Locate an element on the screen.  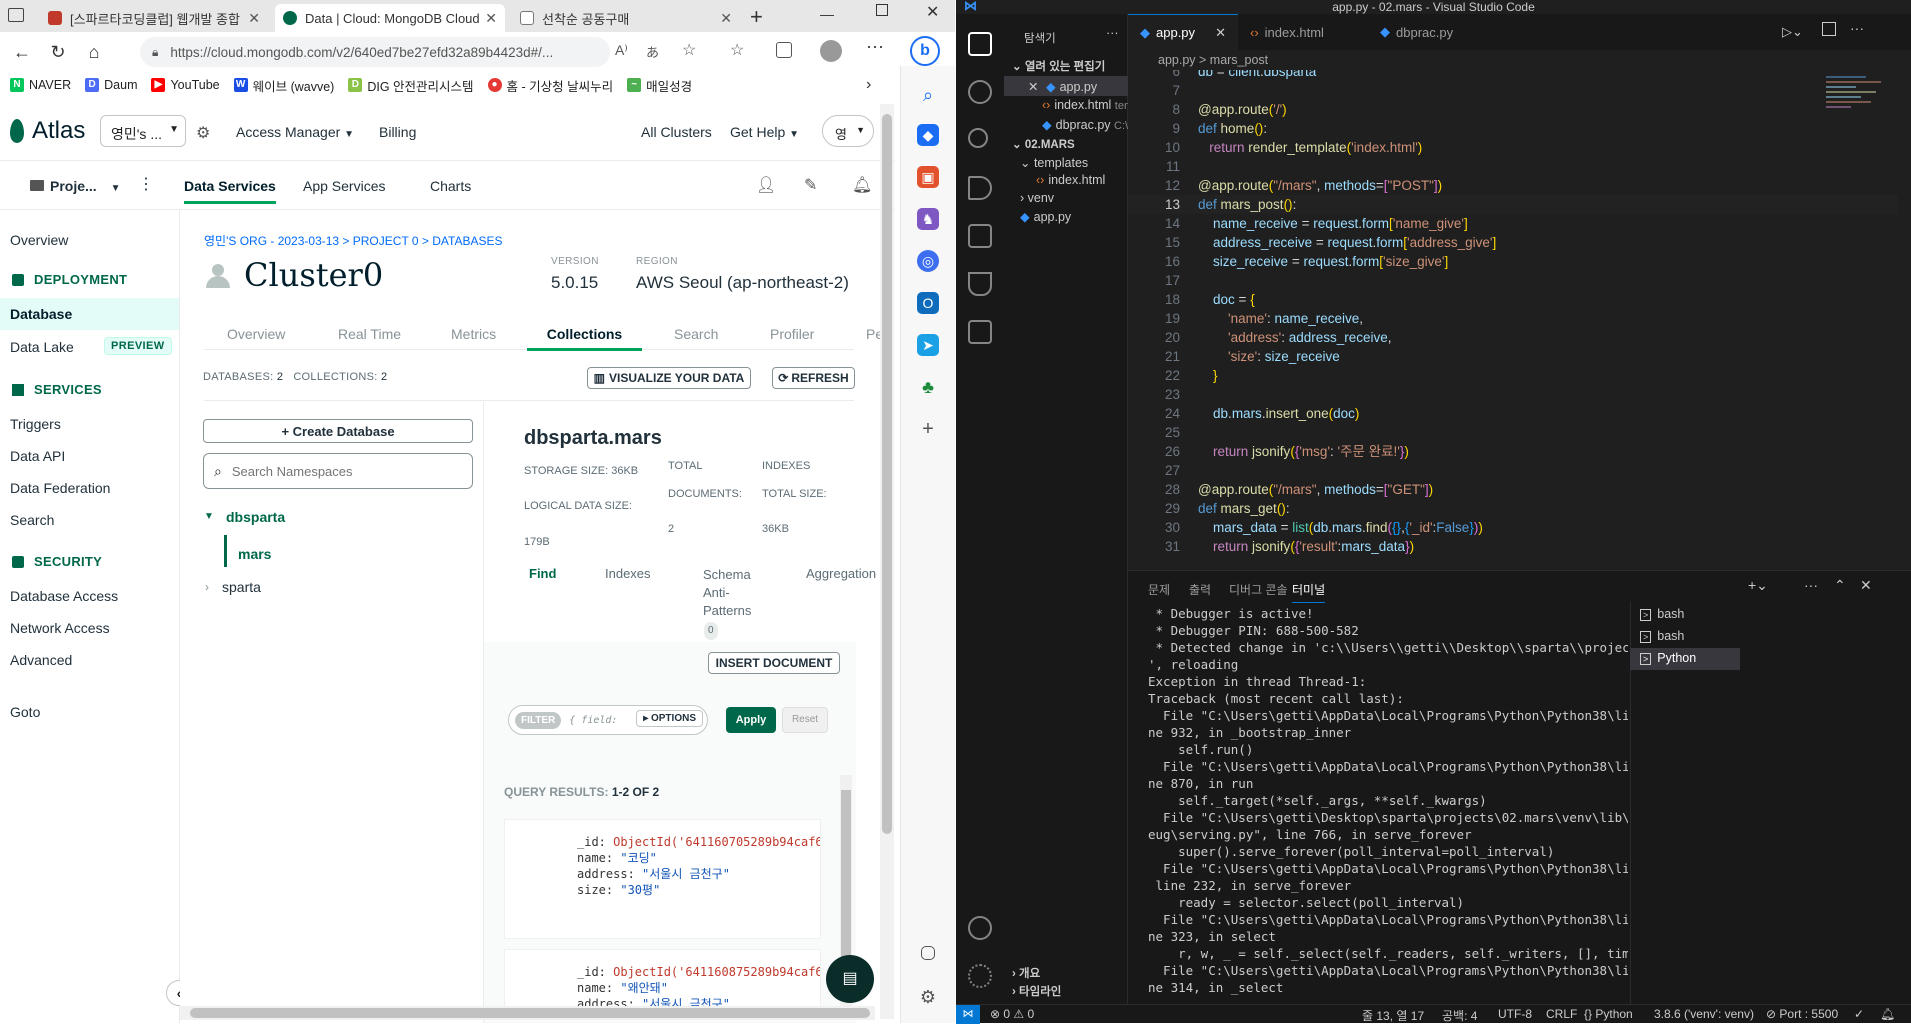
open-editors-section: ⌄ 열려 있는 편집기 is located at coordinates (1058, 66).